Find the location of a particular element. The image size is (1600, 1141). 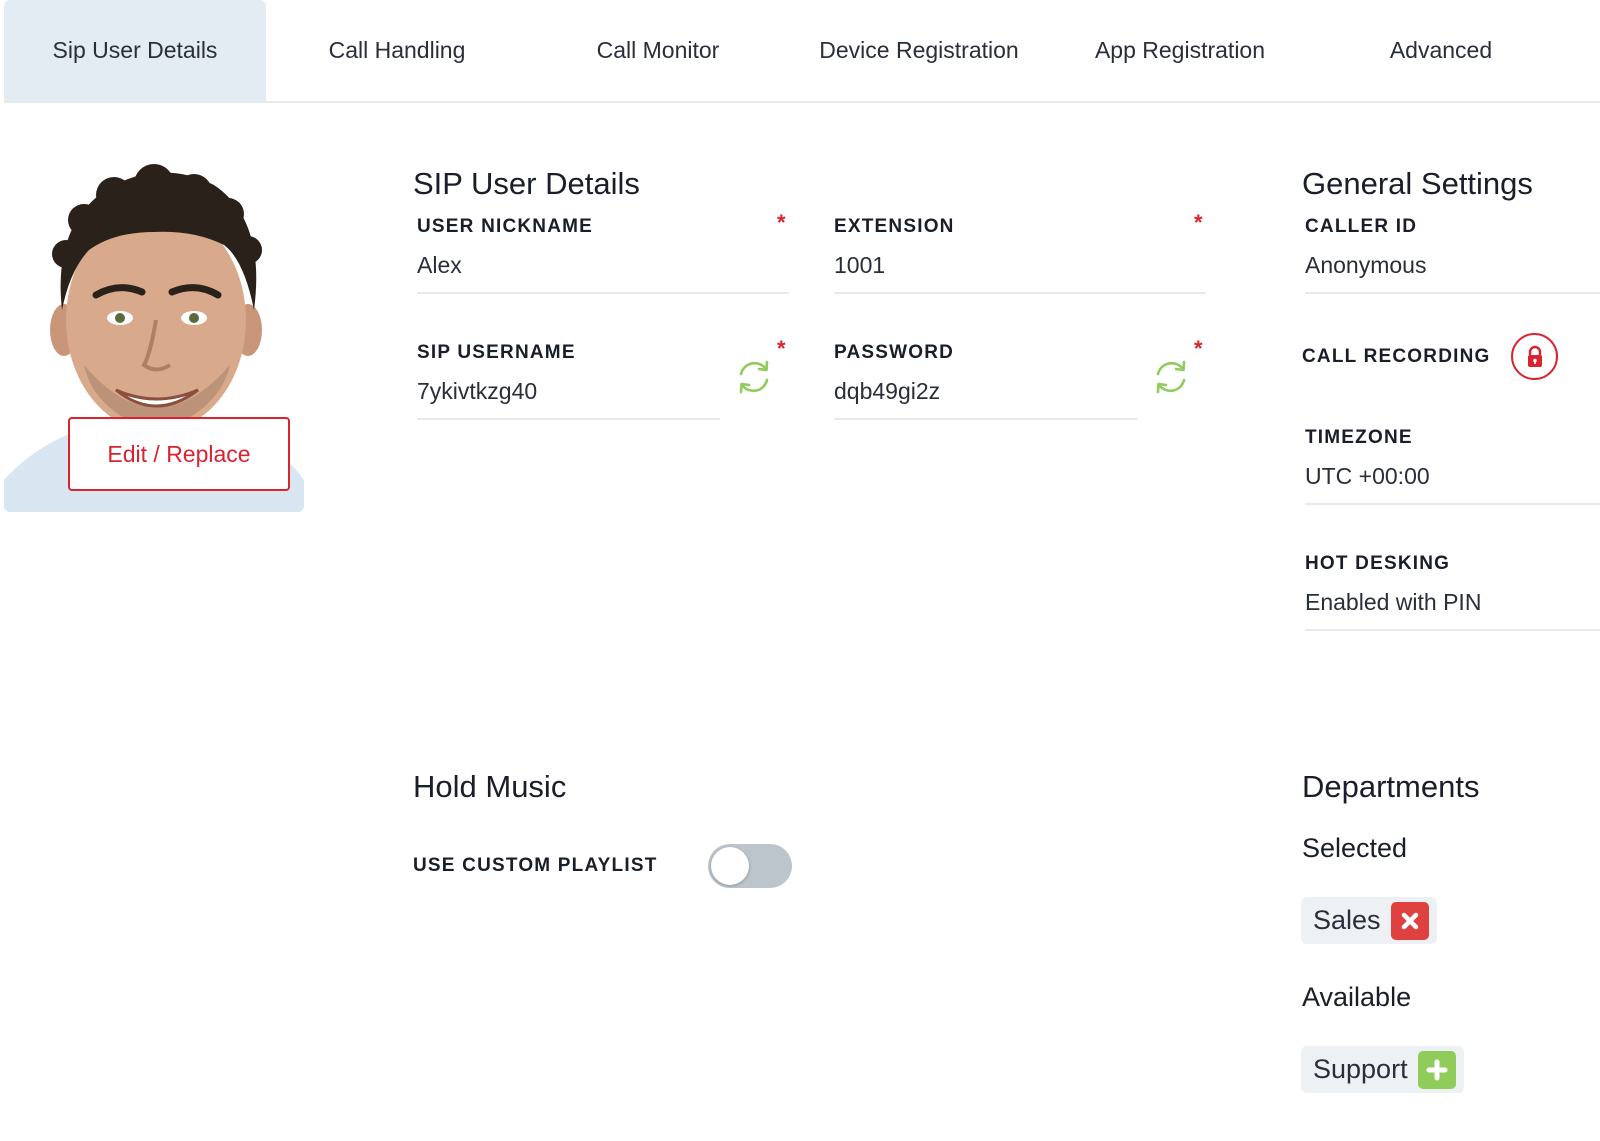

password-value: dqb49gi2z is located at coordinates (887, 391).